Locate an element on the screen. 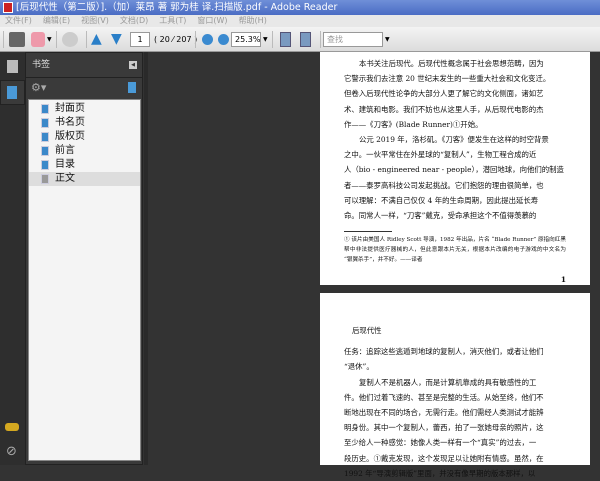 This screenshot has width=600, height=481. email-icon is located at coordinates (38, 39).